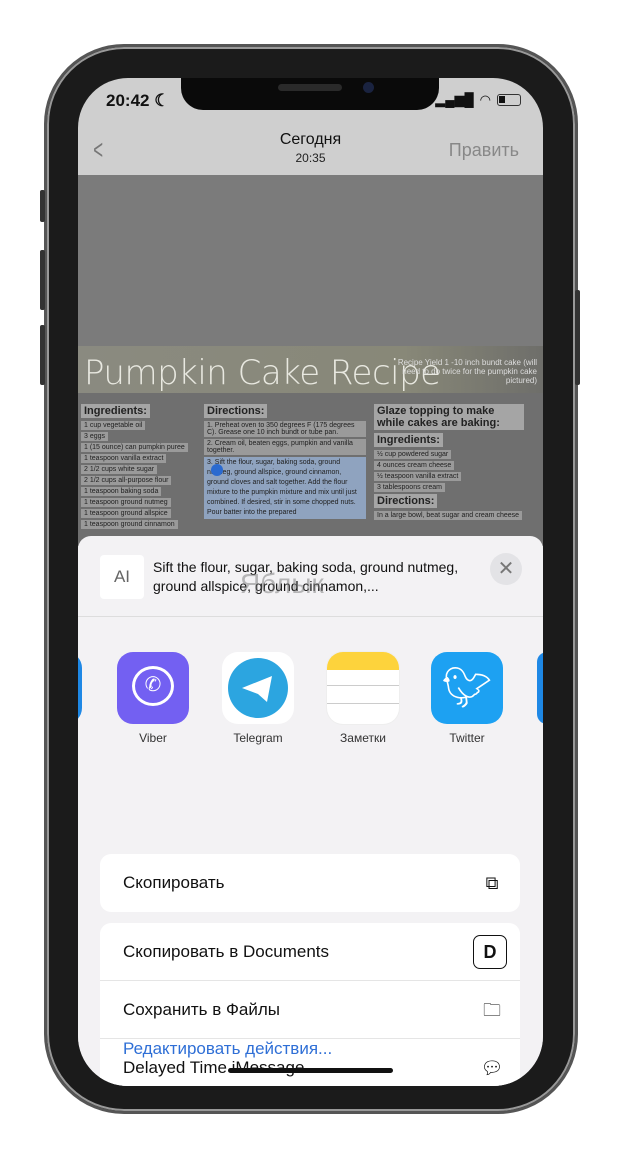  What do you see at coordinates (80, 688) in the screenshot?
I see `app-icon-partial-left` at bounding box center [80, 688].